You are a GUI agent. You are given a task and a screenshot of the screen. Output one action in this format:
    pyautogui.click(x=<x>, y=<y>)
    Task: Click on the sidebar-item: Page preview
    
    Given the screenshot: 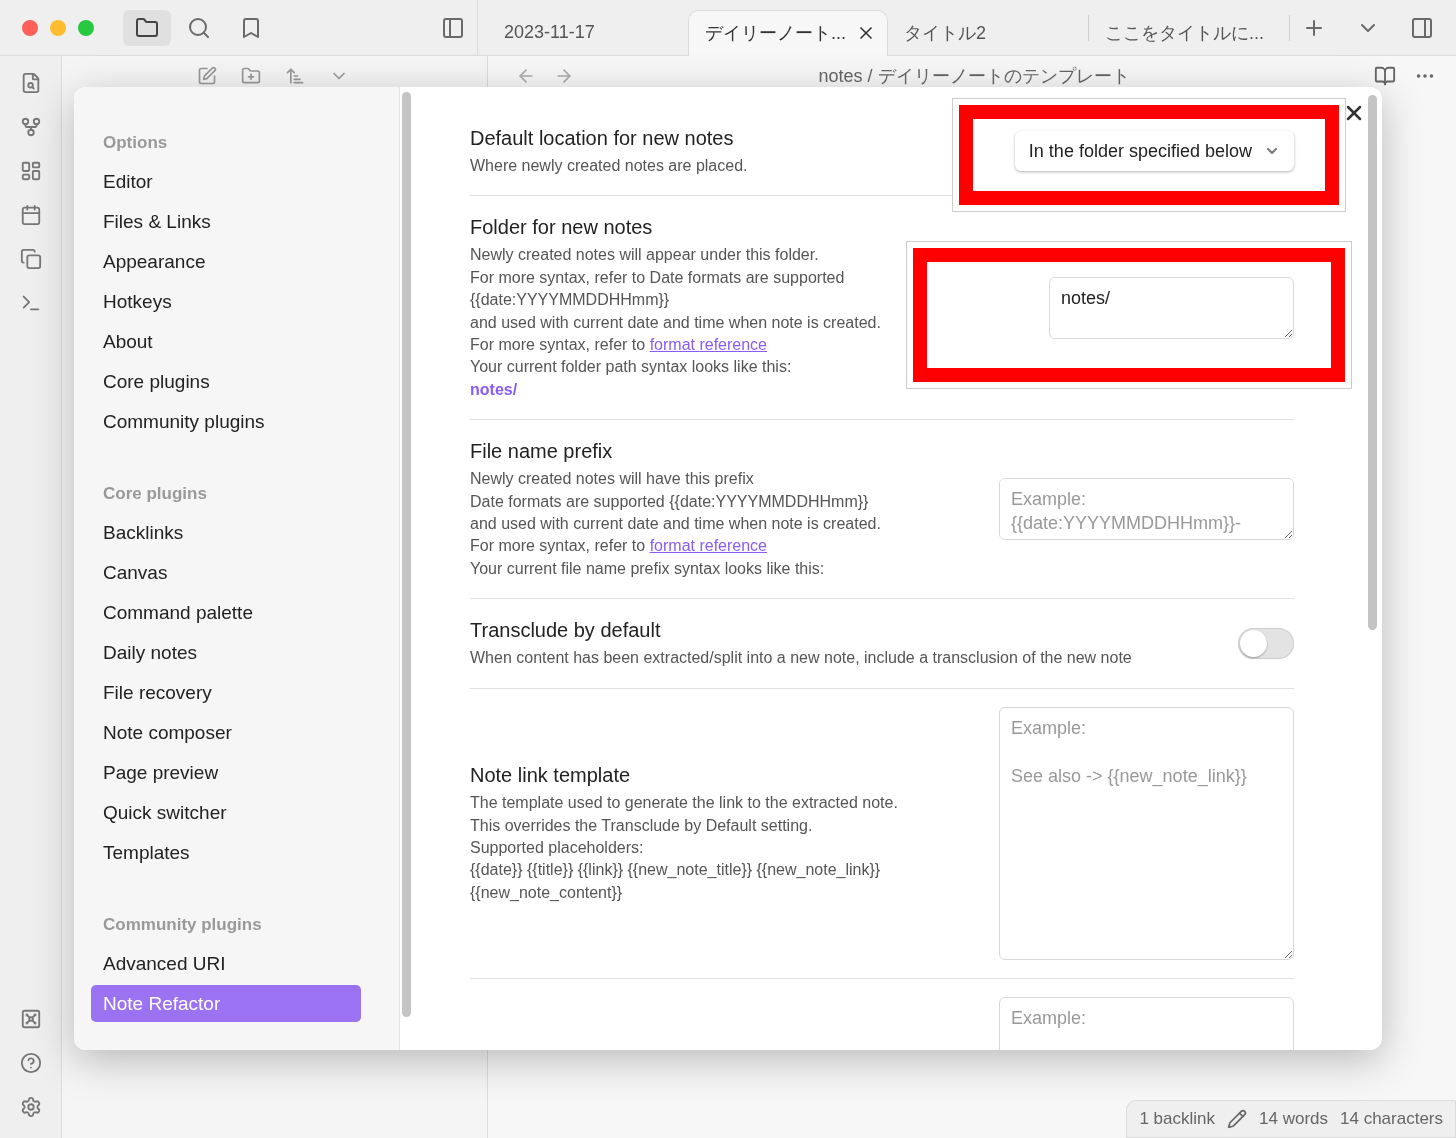 What is the action you would take?
    pyautogui.click(x=226, y=772)
    